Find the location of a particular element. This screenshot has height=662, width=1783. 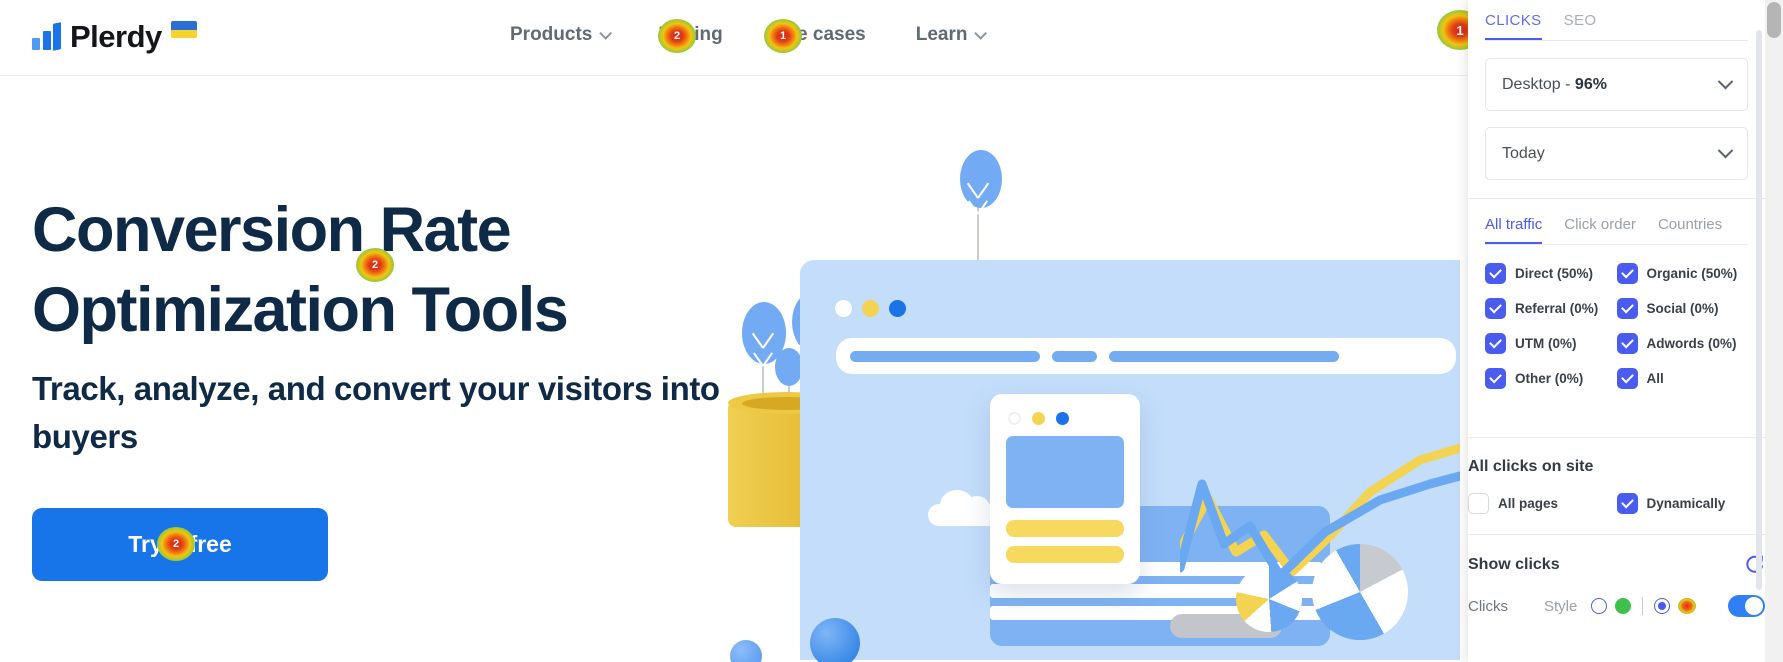

period-select-value: Today is located at coordinates (1523, 153).